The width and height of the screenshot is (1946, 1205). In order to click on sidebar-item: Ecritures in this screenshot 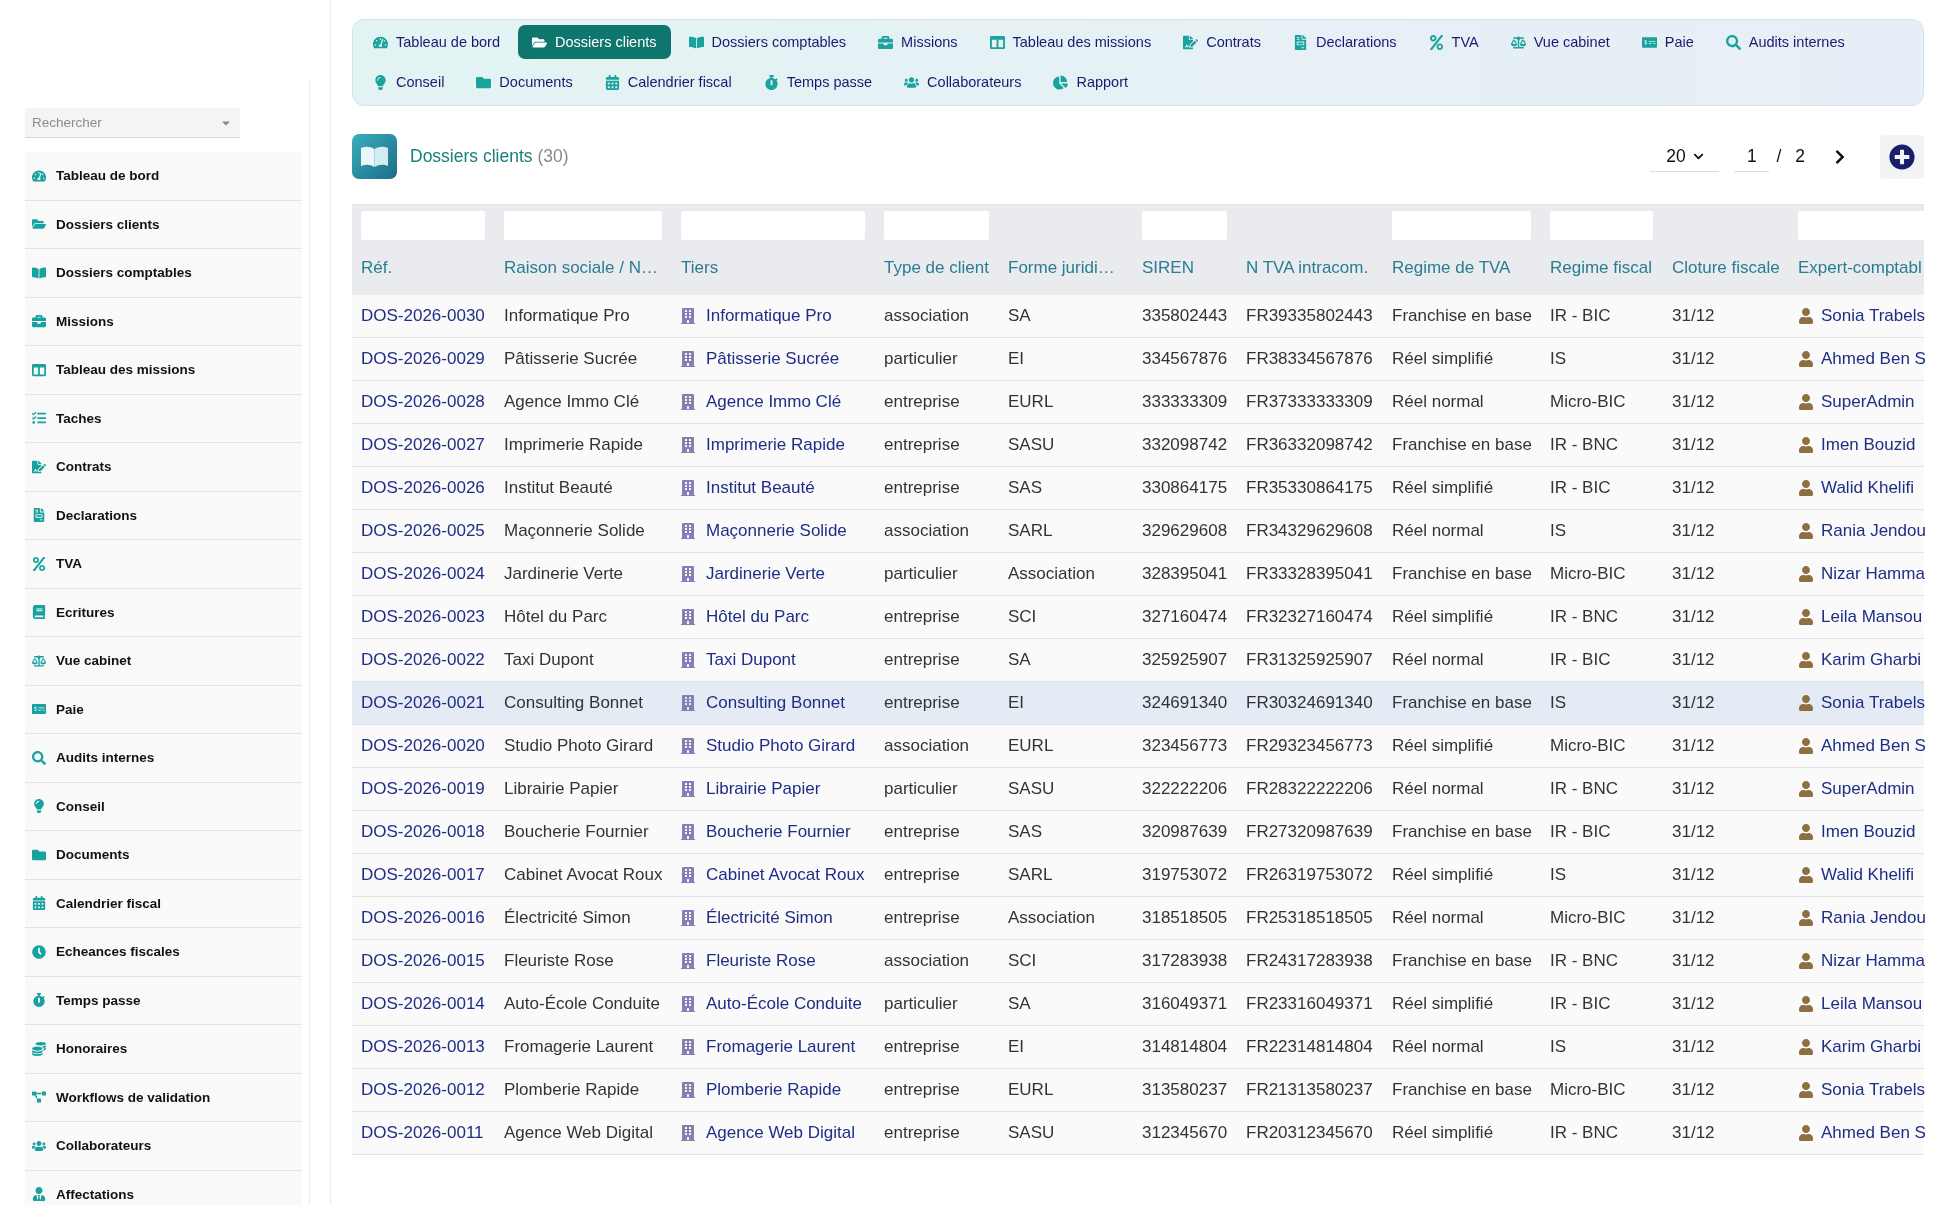, I will do `click(163, 612)`.